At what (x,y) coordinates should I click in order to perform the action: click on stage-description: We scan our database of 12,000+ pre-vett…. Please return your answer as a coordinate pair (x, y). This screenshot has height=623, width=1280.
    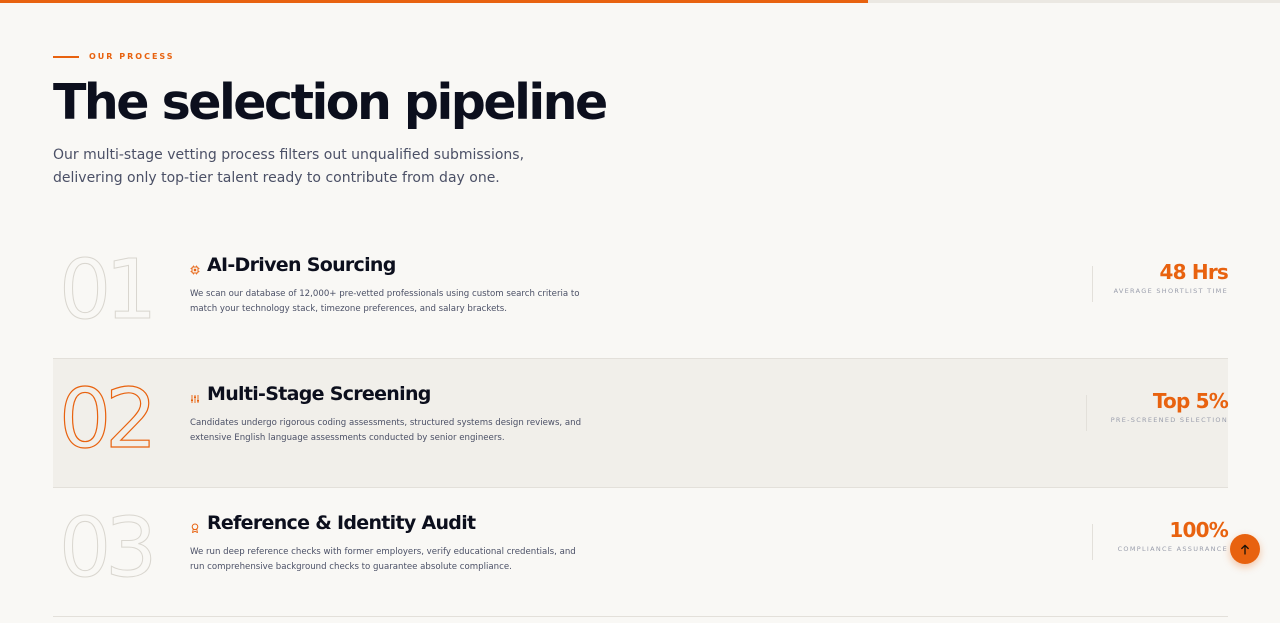
    Looking at the image, I should click on (385, 301).